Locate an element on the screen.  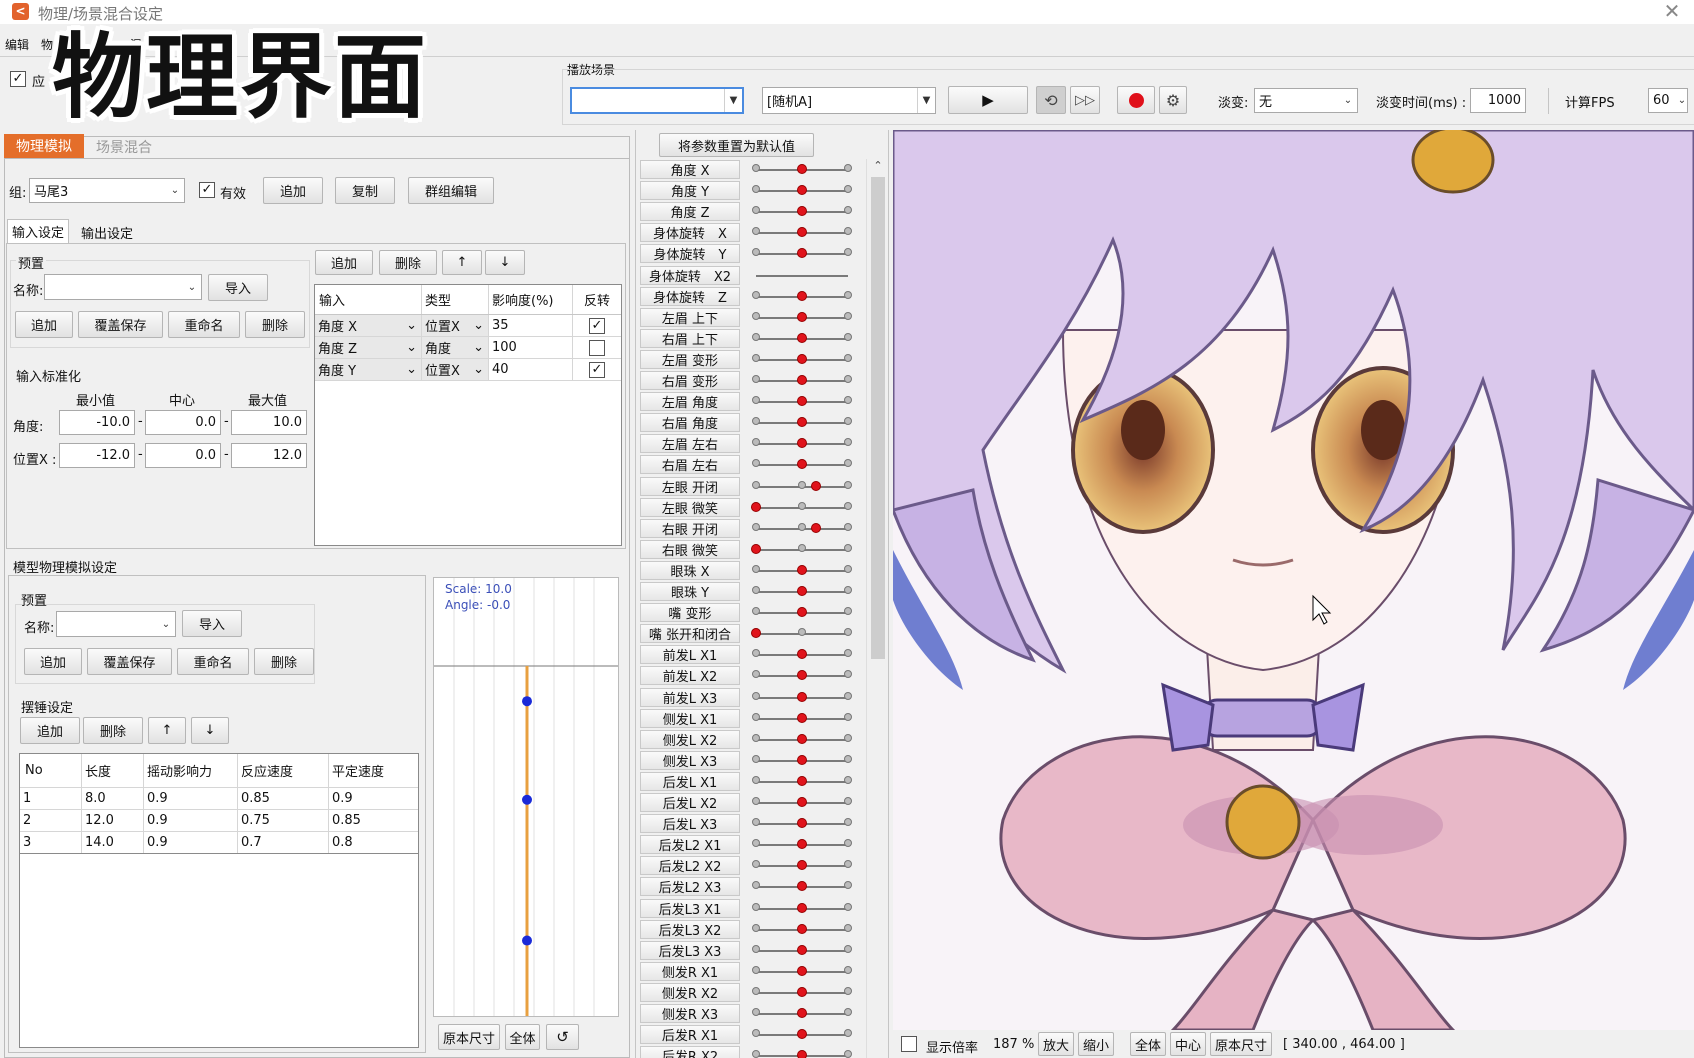
input-cell: 角度 X ⌄ is located at coordinates (368, 325).